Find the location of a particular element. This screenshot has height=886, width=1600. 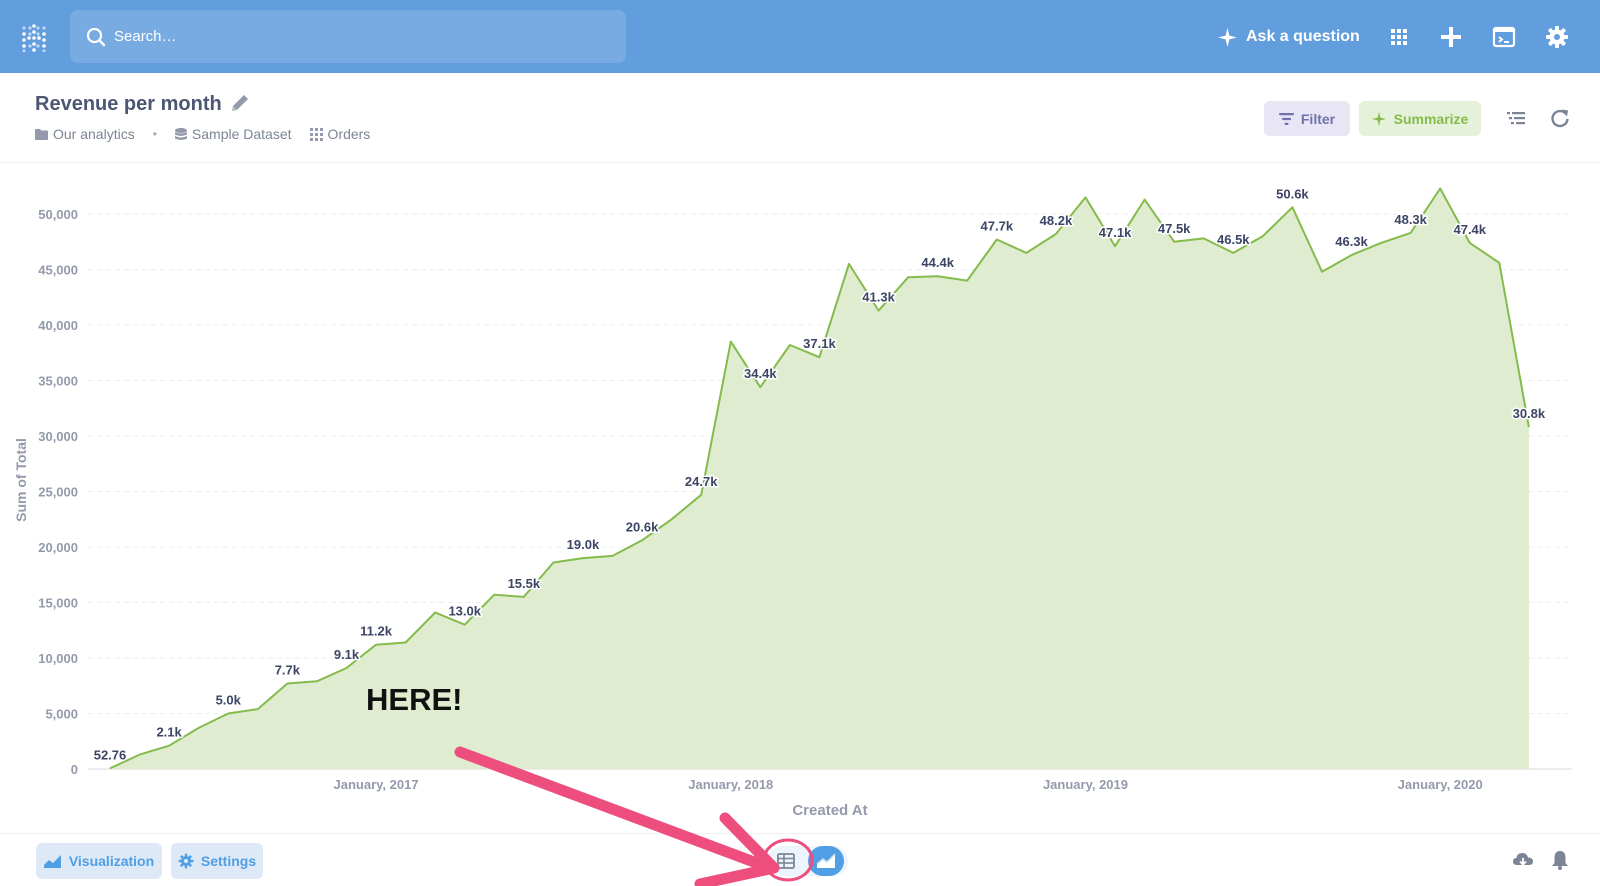

pencil-icon is located at coordinates (240, 103).